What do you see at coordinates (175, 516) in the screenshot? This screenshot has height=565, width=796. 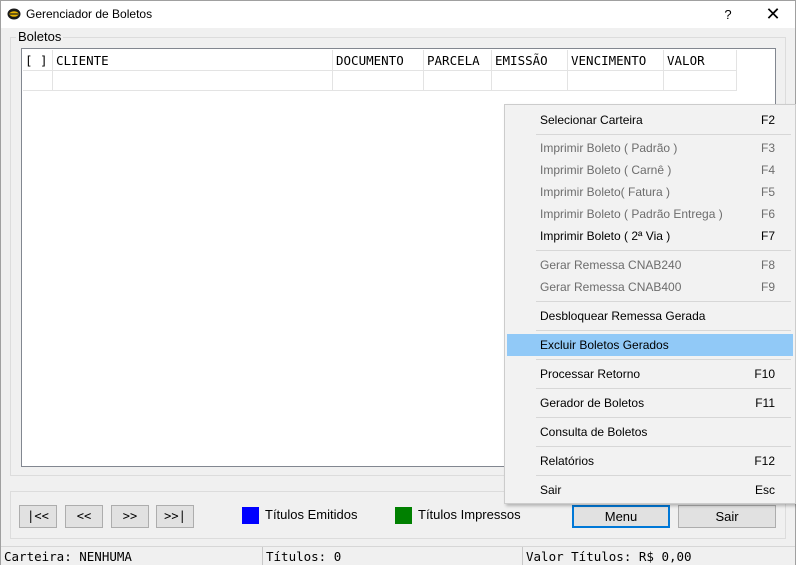 I see `last-record-button: >>|` at bounding box center [175, 516].